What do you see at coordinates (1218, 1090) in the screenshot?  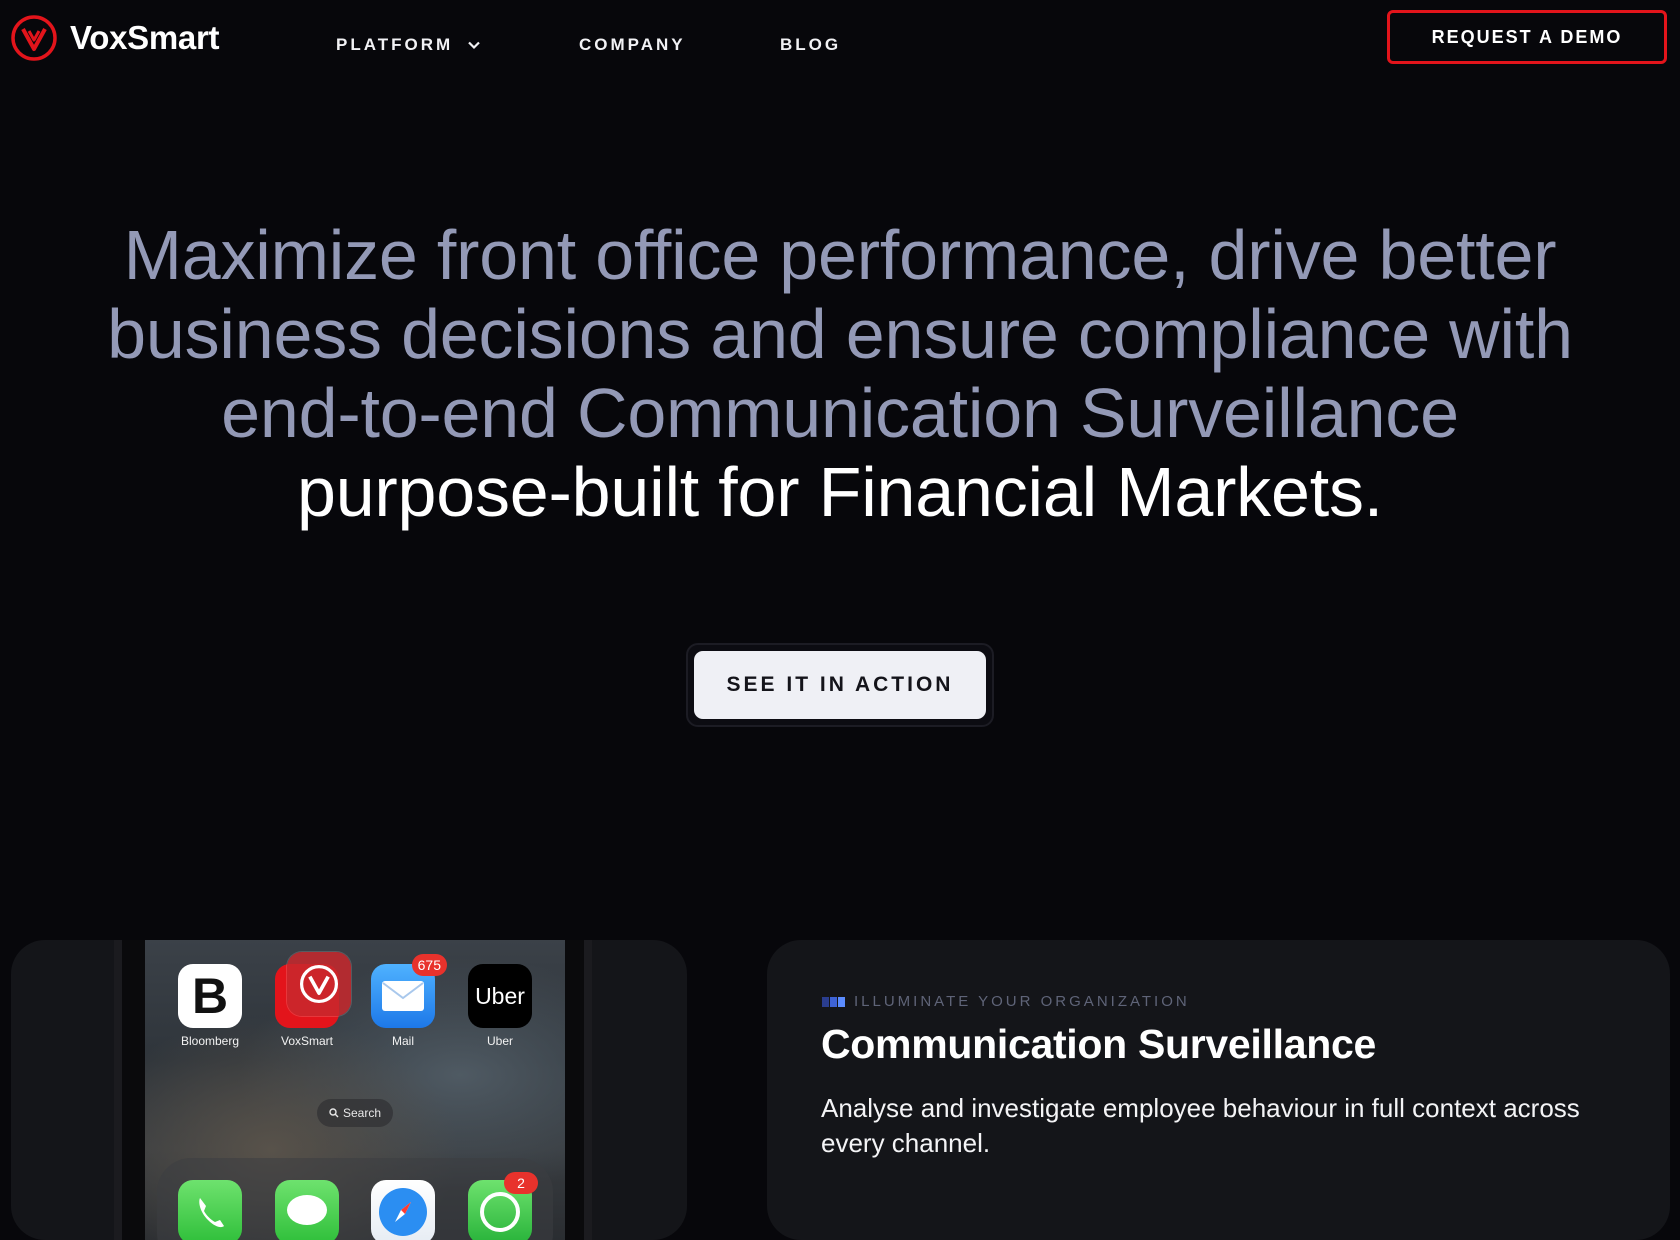 I see `feature-card` at bounding box center [1218, 1090].